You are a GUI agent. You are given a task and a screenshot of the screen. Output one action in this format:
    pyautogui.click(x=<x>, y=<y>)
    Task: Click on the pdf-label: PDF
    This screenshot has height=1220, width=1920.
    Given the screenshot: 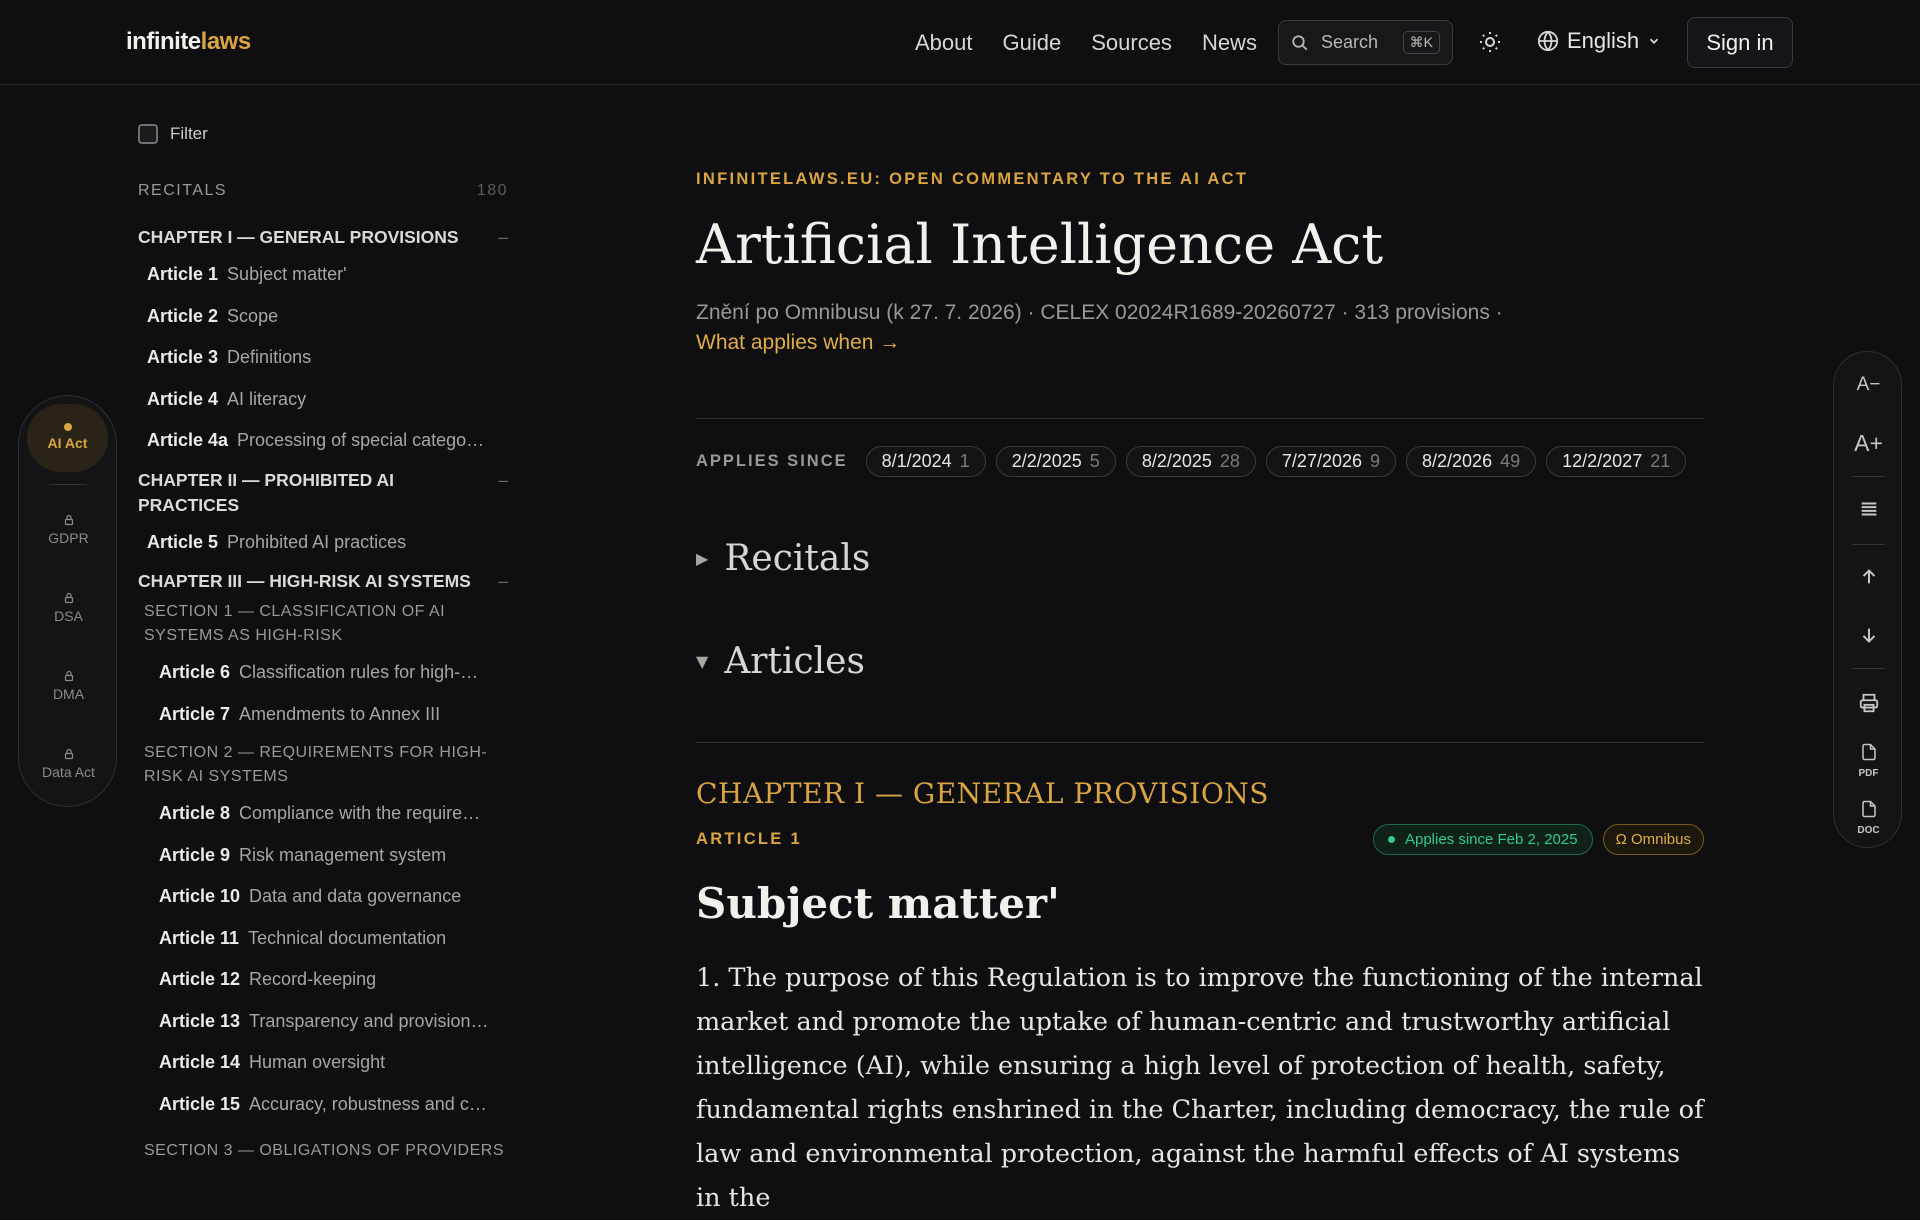 What is the action you would take?
    pyautogui.click(x=1868, y=773)
    